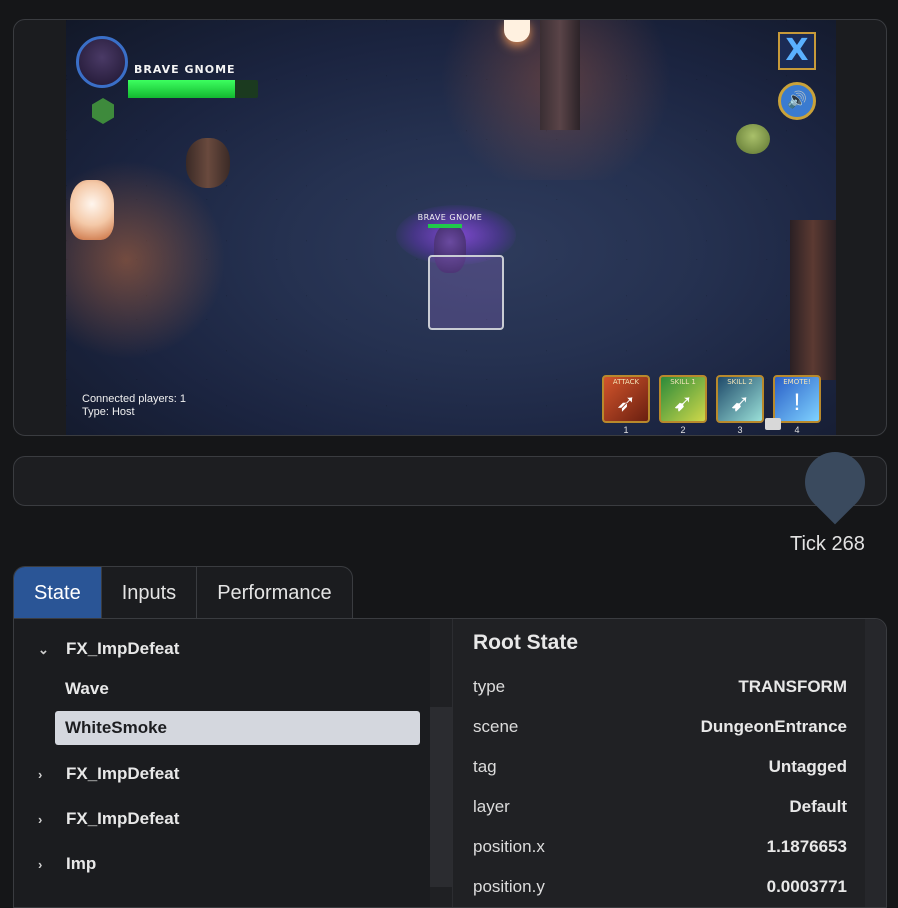 The image size is (898, 908). Describe the element at coordinates (660, 687) in the screenshot. I see `property-row-type: type TRANSFORM` at that location.